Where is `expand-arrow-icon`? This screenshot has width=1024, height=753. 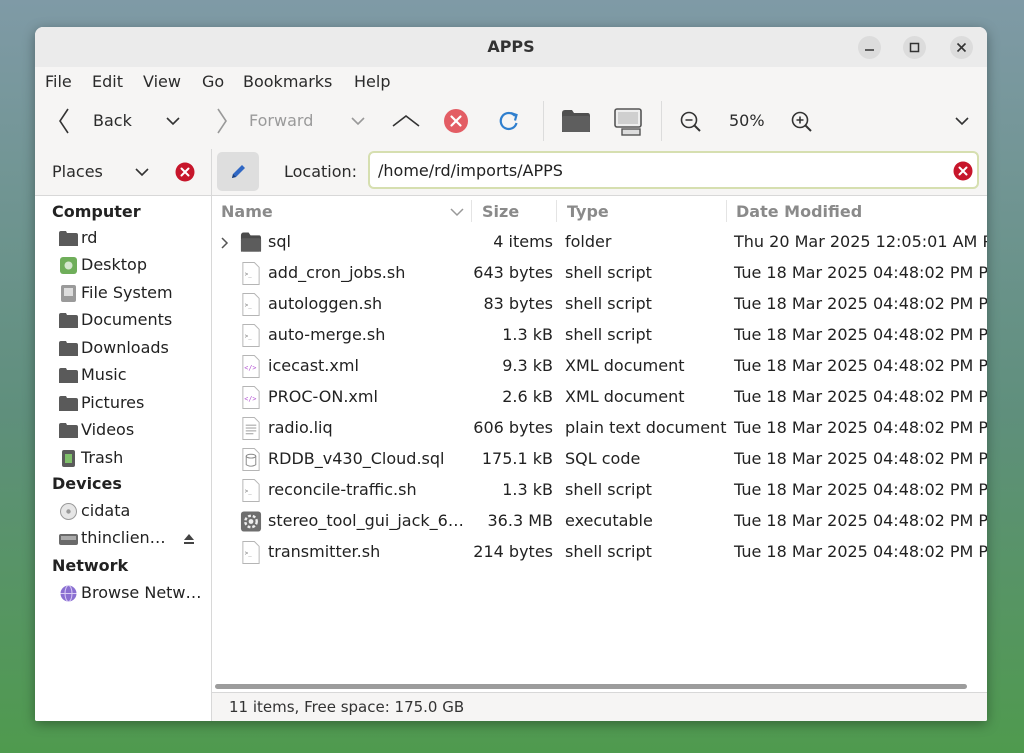
expand-arrow-icon is located at coordinates (224, 243).